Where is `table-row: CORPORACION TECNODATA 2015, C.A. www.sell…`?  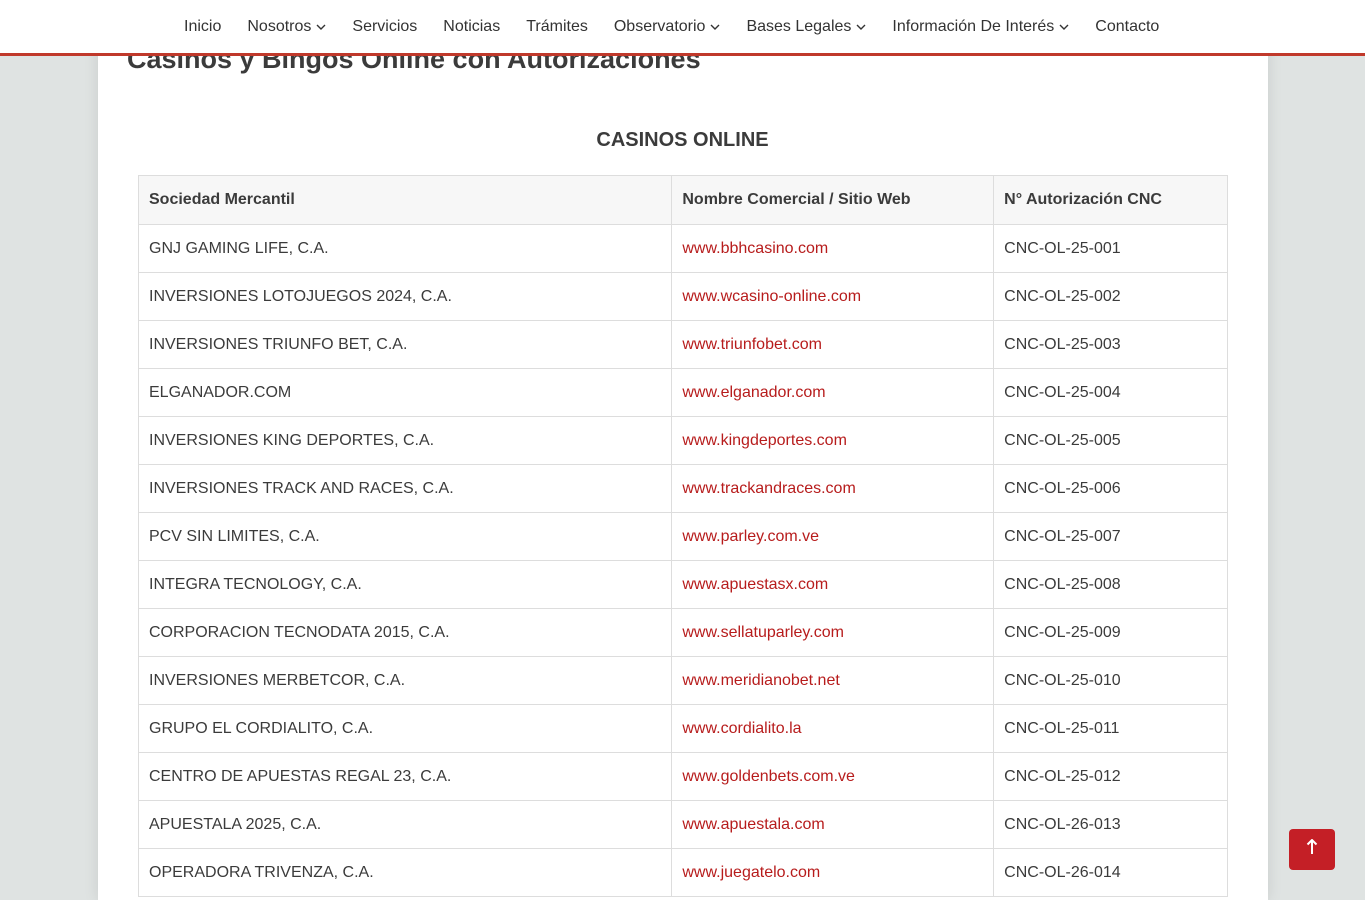
table-row: CORPORACION TECNODATA 2015, C.A. www.sell… is located at coordinates (682, 632).